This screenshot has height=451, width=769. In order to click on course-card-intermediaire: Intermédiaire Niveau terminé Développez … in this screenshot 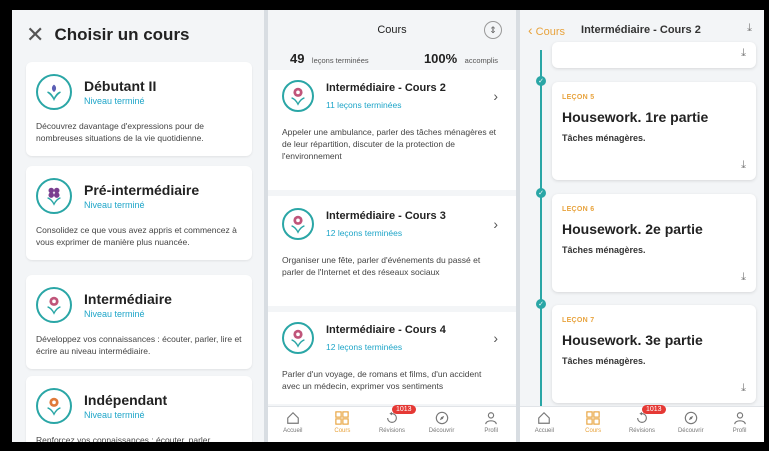, I will do `click(139, 322)`.